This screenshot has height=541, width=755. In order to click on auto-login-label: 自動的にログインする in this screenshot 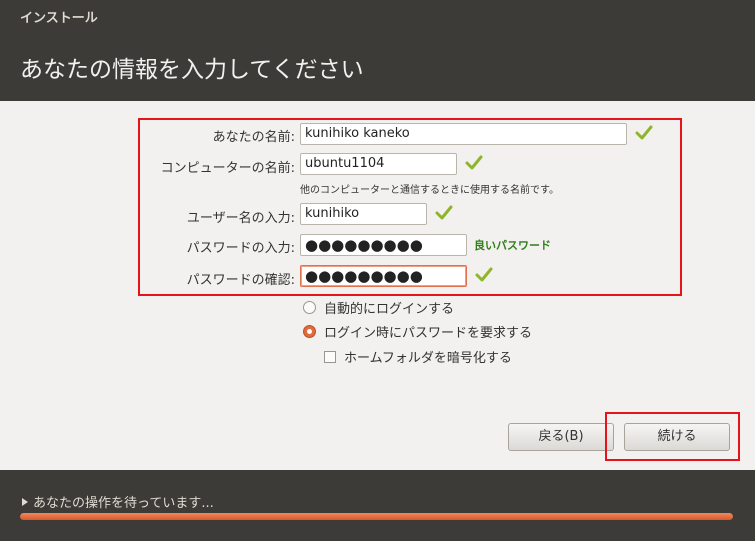, I will do `click(389, 309)`.